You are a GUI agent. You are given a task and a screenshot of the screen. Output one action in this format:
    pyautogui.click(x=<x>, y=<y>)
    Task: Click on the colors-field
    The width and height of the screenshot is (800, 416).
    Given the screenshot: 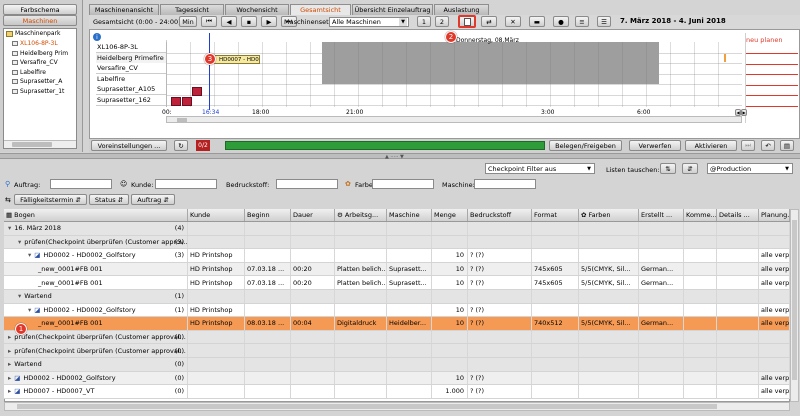 What is the action you would take?
    pyautogui.click(x=403, y=184)
    